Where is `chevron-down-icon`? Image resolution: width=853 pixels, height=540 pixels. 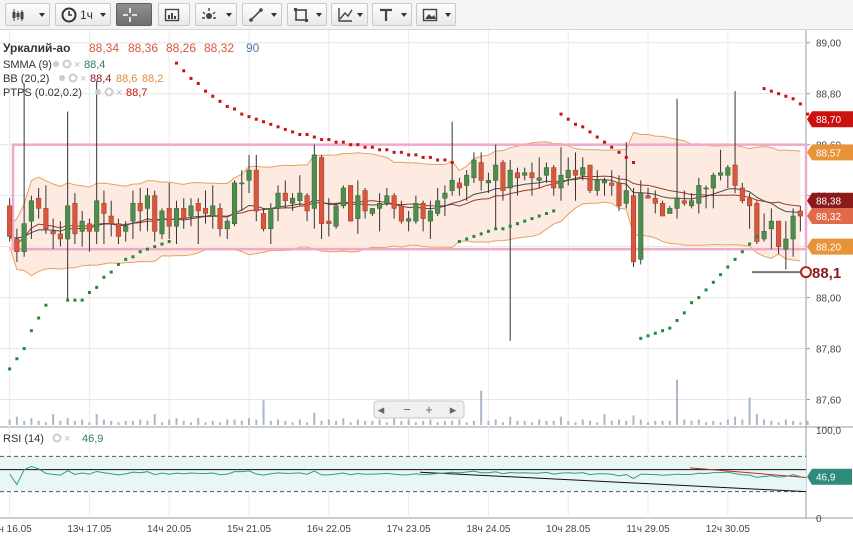 chevron-down-icon is located at coordinates (103, 15).